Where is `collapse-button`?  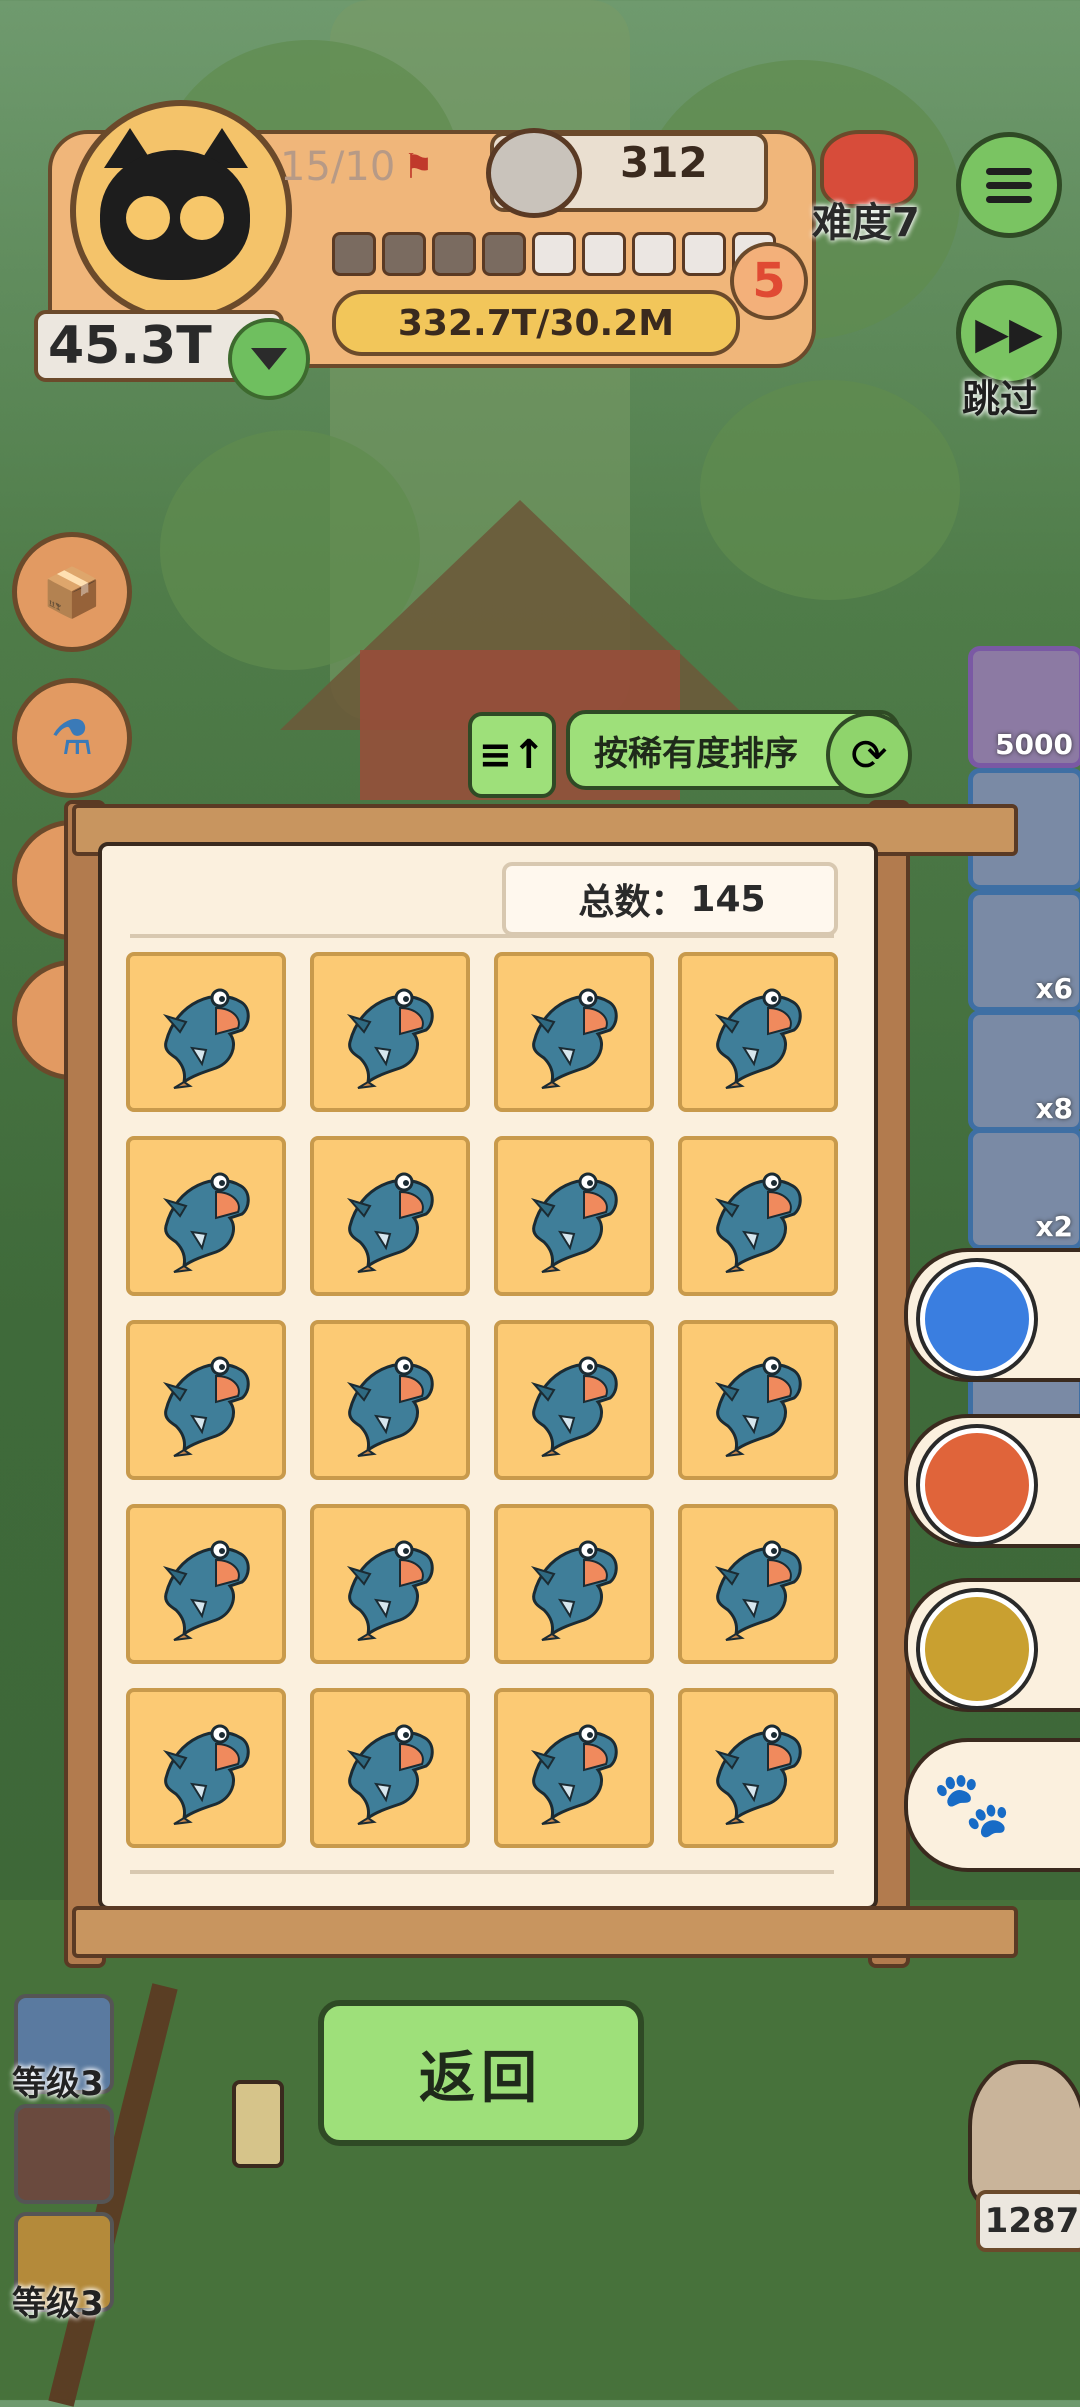 collapse-button is located at coordinates (269, 359).